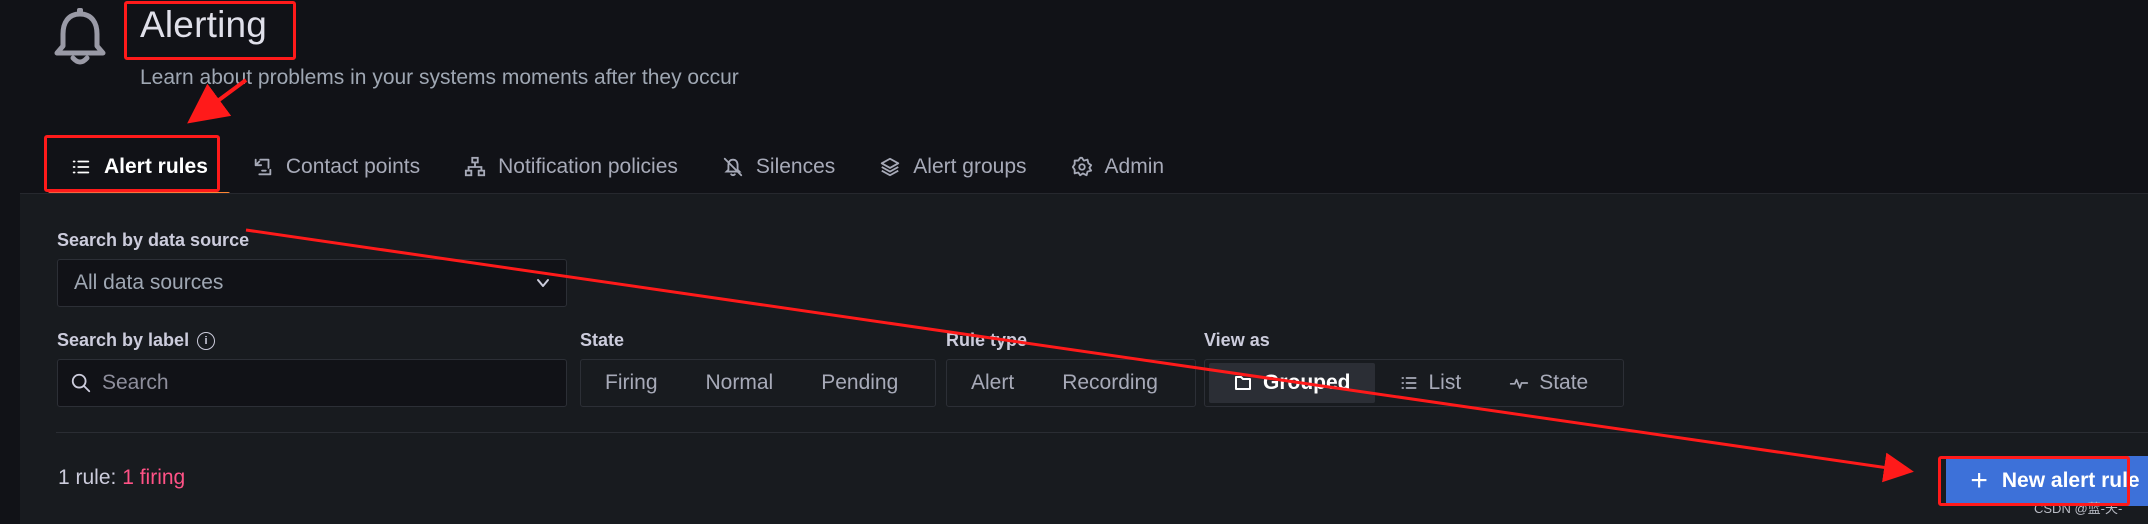 This screenshot has height=524, width=2148. I want to click on view-as-group: Grouped List State, so click(1414, 383).